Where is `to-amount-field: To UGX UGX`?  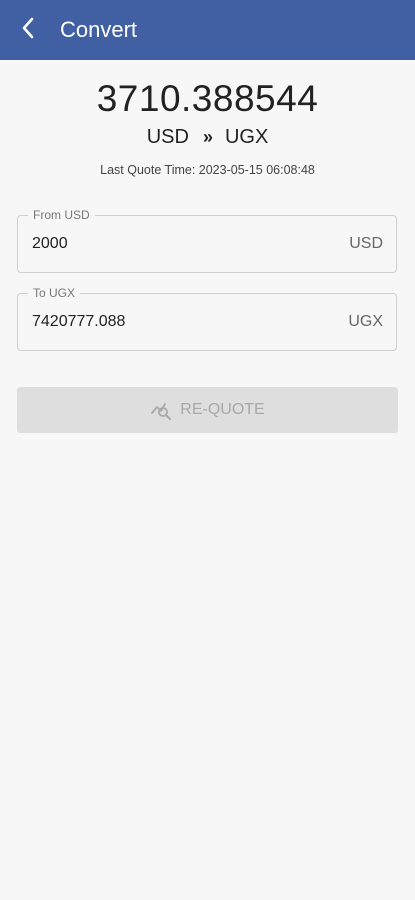 to-amount-field: To UGX UGX is located at coordinates (207, 318).